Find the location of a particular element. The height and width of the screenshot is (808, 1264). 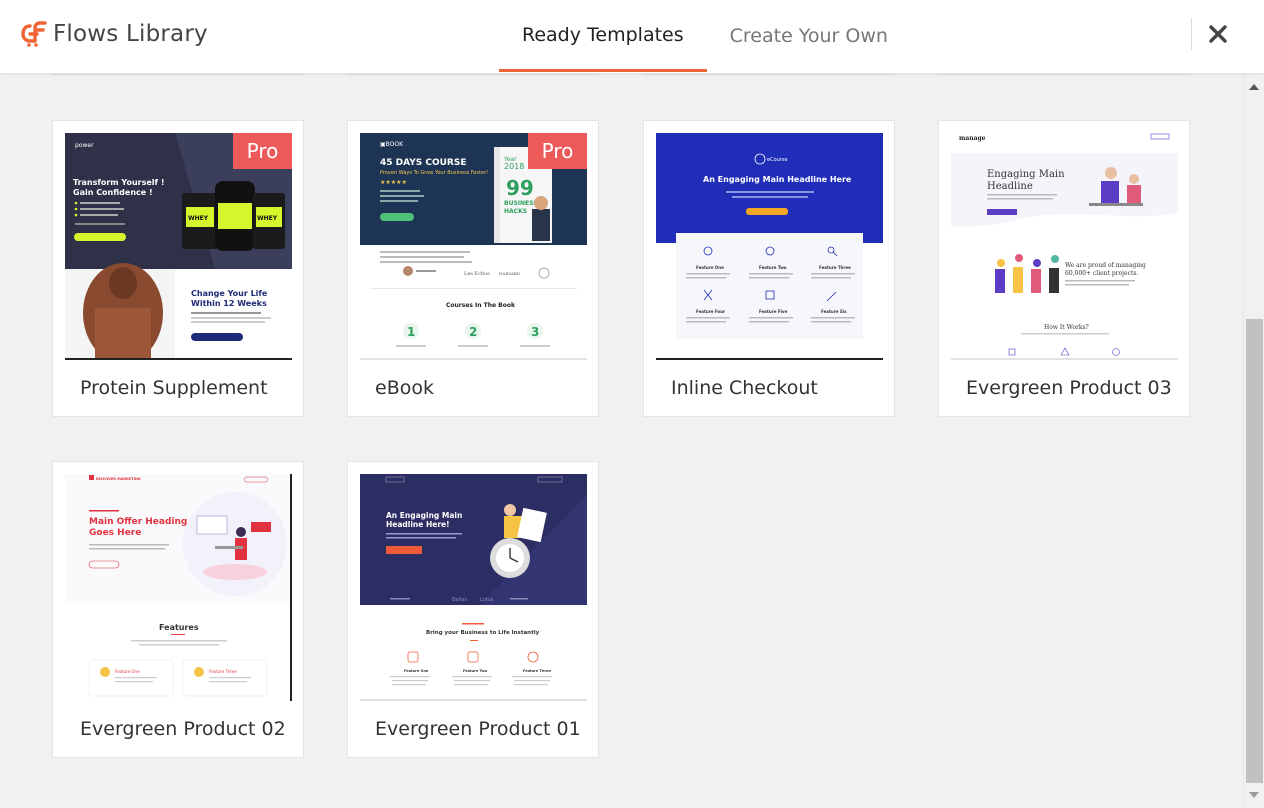

svg-text: Bellas is located at coordinates (459, 600).